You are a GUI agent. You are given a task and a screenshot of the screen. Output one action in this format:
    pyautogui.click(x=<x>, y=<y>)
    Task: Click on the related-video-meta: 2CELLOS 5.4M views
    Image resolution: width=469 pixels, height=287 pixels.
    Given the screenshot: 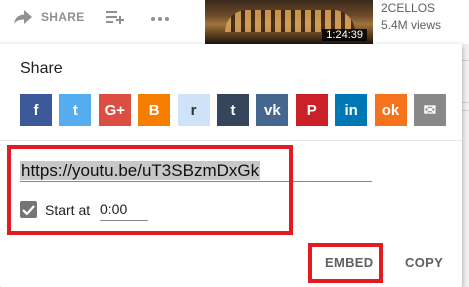 What is the action you would take?
    pyautogui.click(x=411, y=17)
    